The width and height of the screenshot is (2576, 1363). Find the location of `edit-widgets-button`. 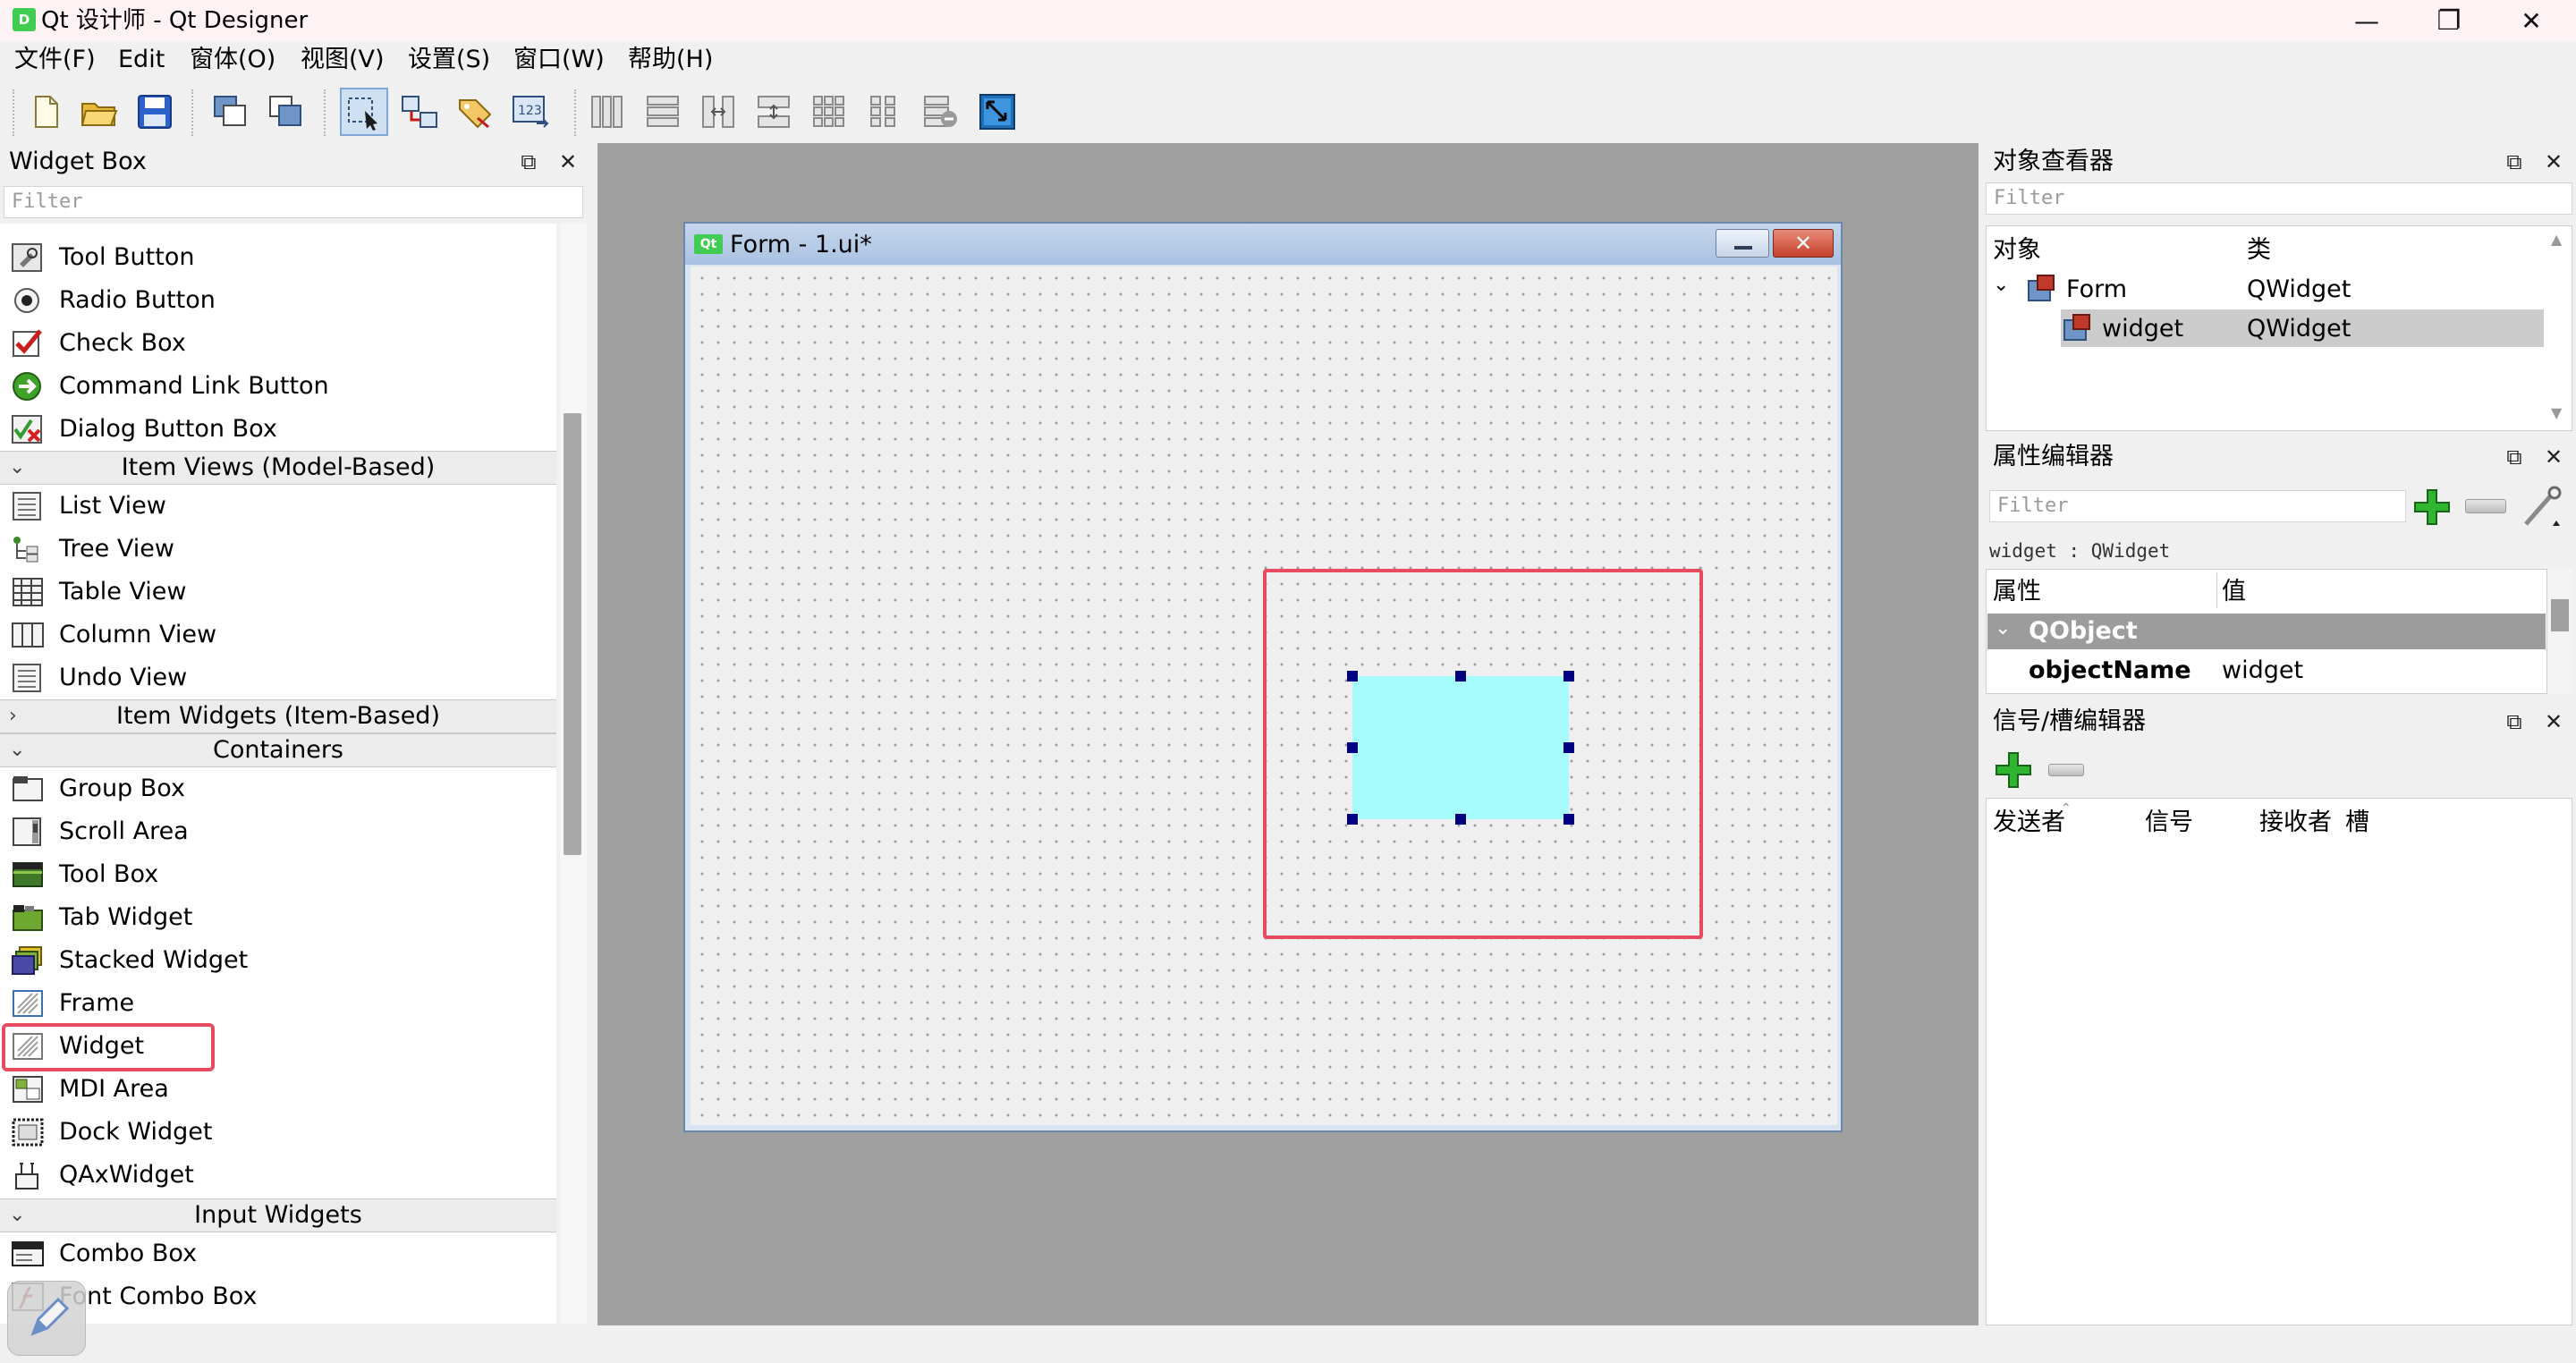

edit-widgets-button is located at coordinates (364, 112).